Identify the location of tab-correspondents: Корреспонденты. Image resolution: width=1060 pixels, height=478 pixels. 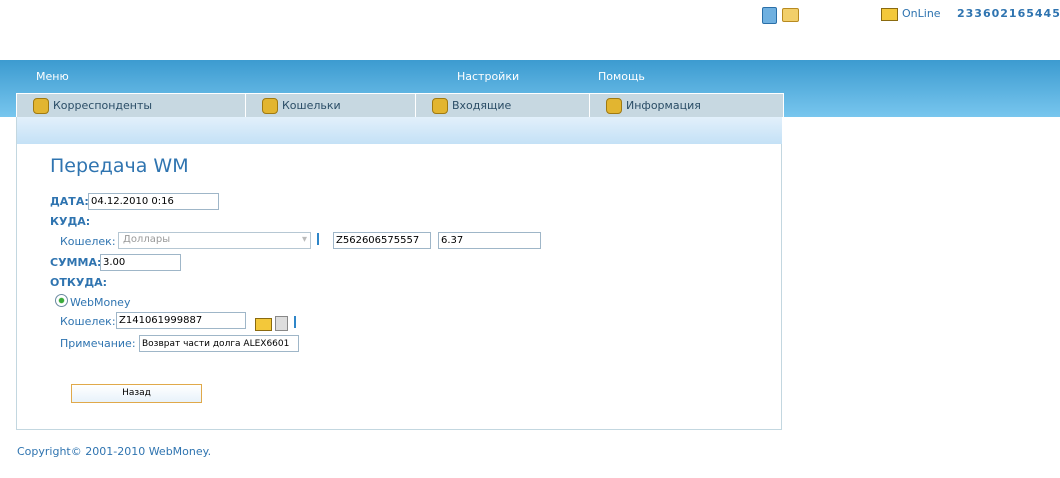
(131, 105).